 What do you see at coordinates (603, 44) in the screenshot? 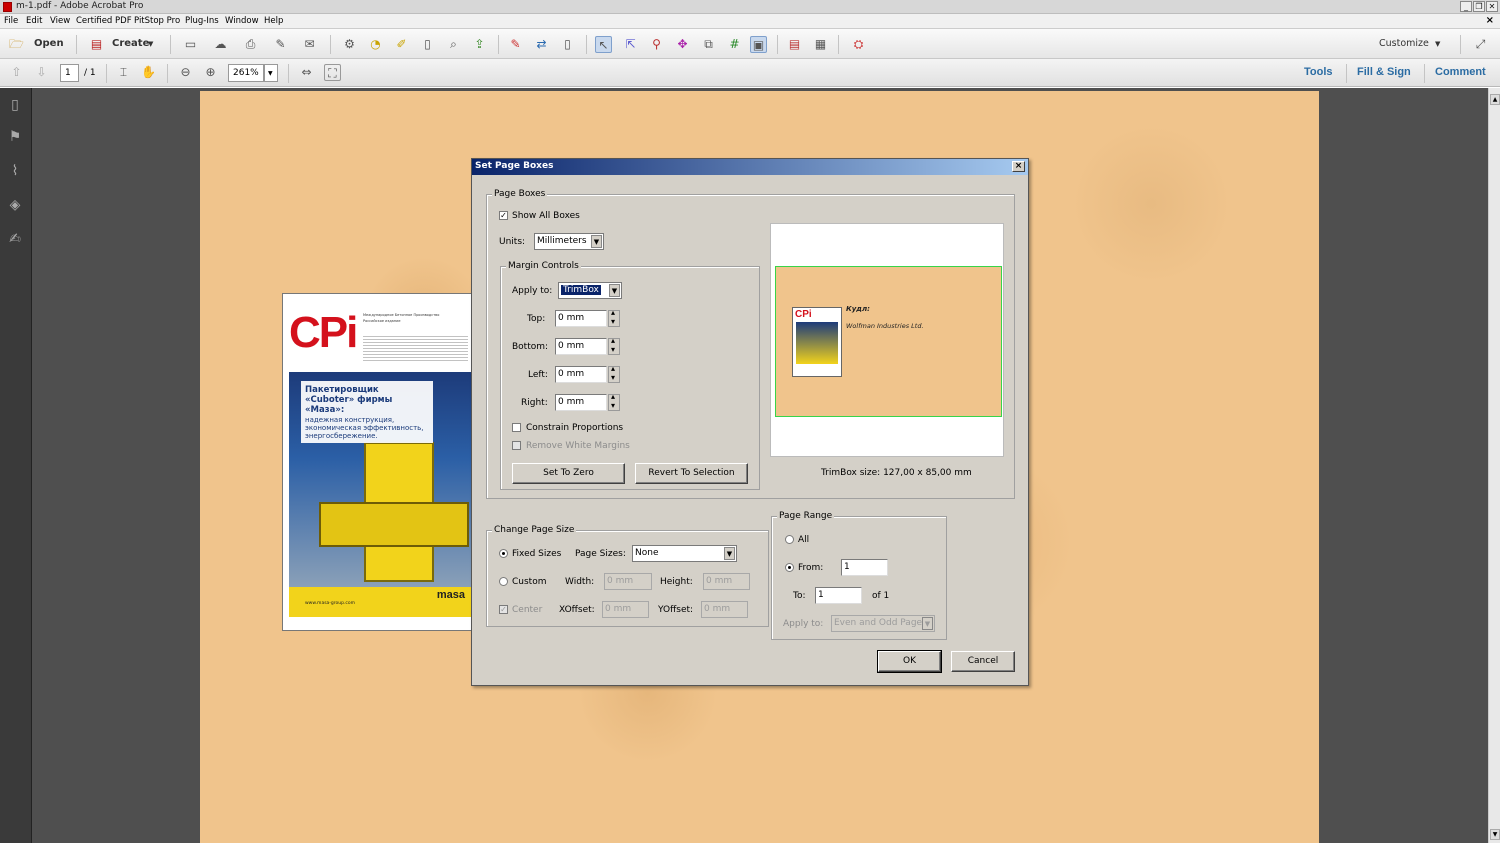
I see `select-object-icon: ↖` at bounding box center [603, 44].